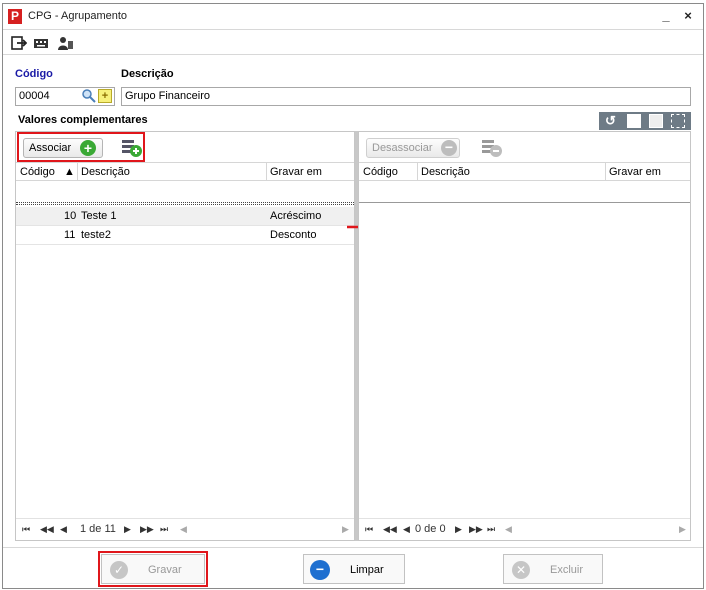 This screenshot has width=706, height=590. I want to click on calendar-icon, so click(656, 121).